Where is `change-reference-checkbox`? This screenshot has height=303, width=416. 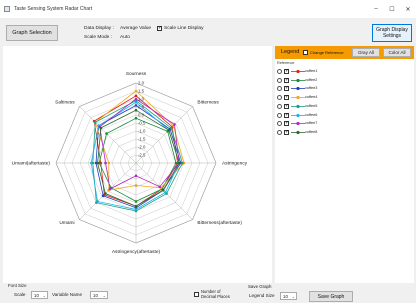 change-reference-checkbox is located at coordinates (305, 52).